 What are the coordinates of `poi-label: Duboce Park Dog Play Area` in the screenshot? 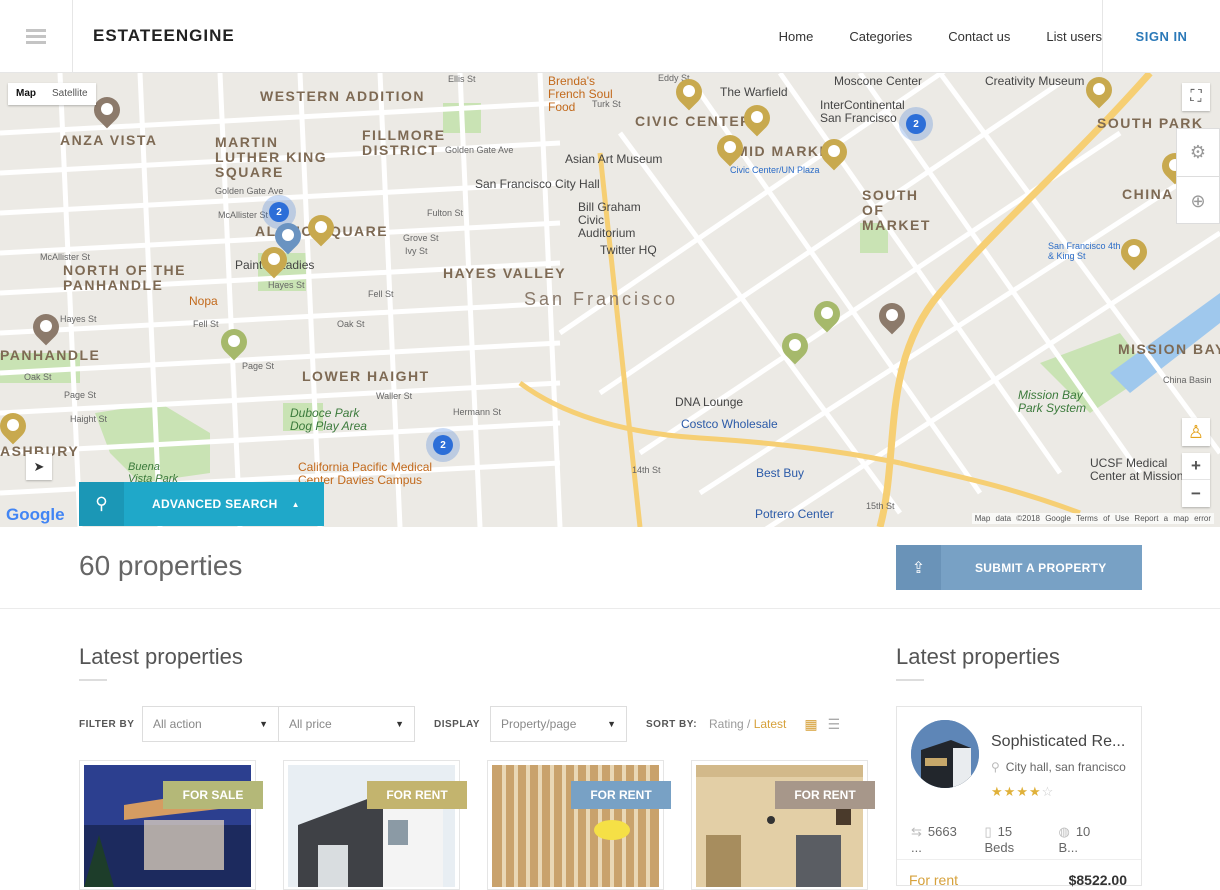 It's located at (328, 419).